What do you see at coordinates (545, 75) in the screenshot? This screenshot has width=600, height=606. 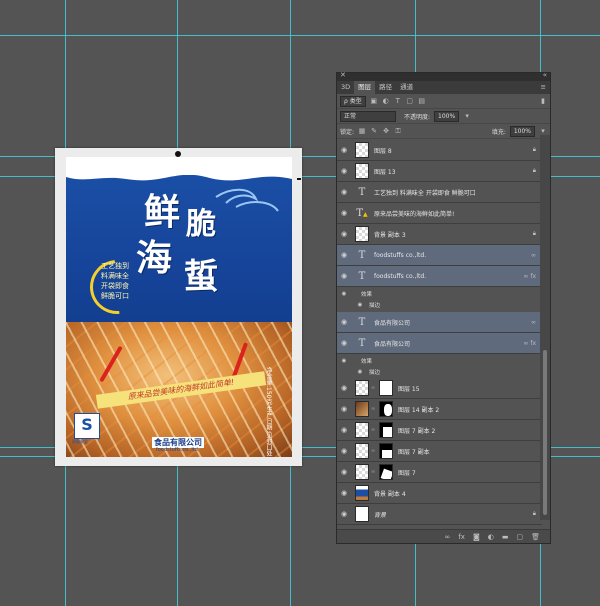 I see `collapse-icon: «` at bounding box center [545, 75].